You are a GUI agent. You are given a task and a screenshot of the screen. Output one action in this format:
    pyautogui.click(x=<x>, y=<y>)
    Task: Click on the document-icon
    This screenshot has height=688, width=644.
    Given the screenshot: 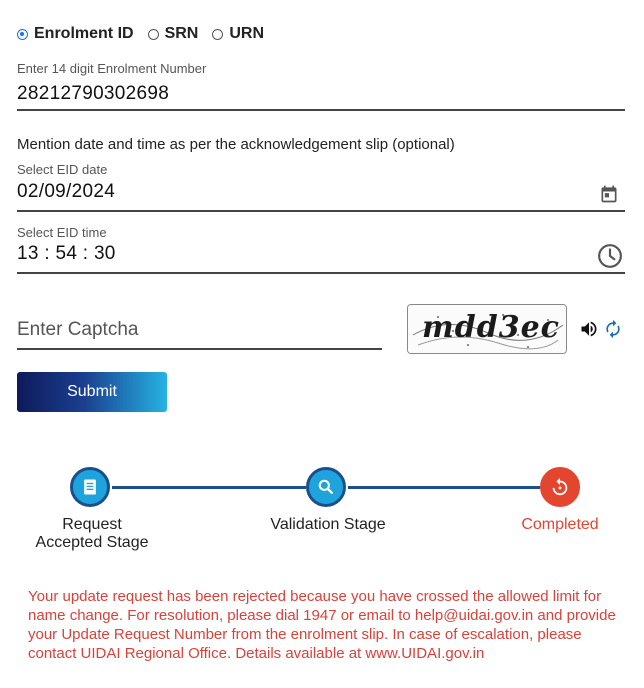 What is the action you would take?
    pyautogui.click(x=90, y=487)
    